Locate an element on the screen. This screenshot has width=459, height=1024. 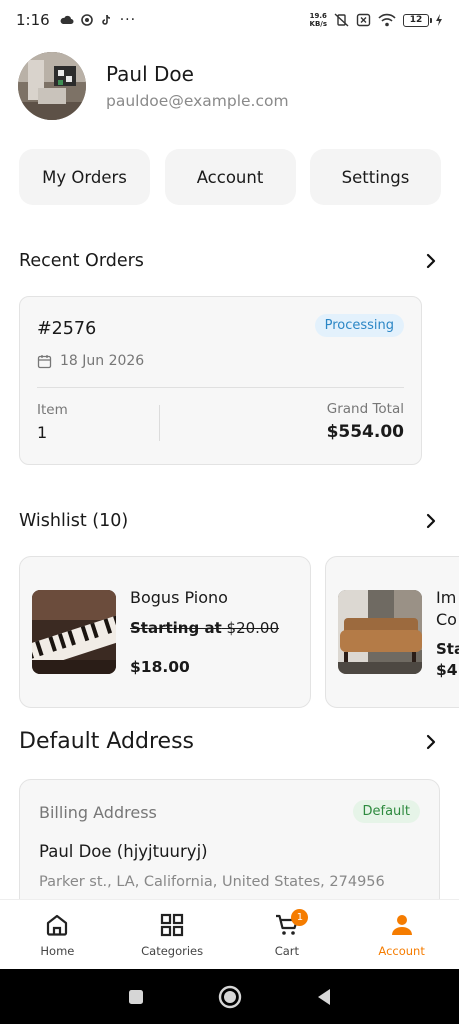
order-date-text: 18 Jun 2026 is located at coordinates (102, 361).